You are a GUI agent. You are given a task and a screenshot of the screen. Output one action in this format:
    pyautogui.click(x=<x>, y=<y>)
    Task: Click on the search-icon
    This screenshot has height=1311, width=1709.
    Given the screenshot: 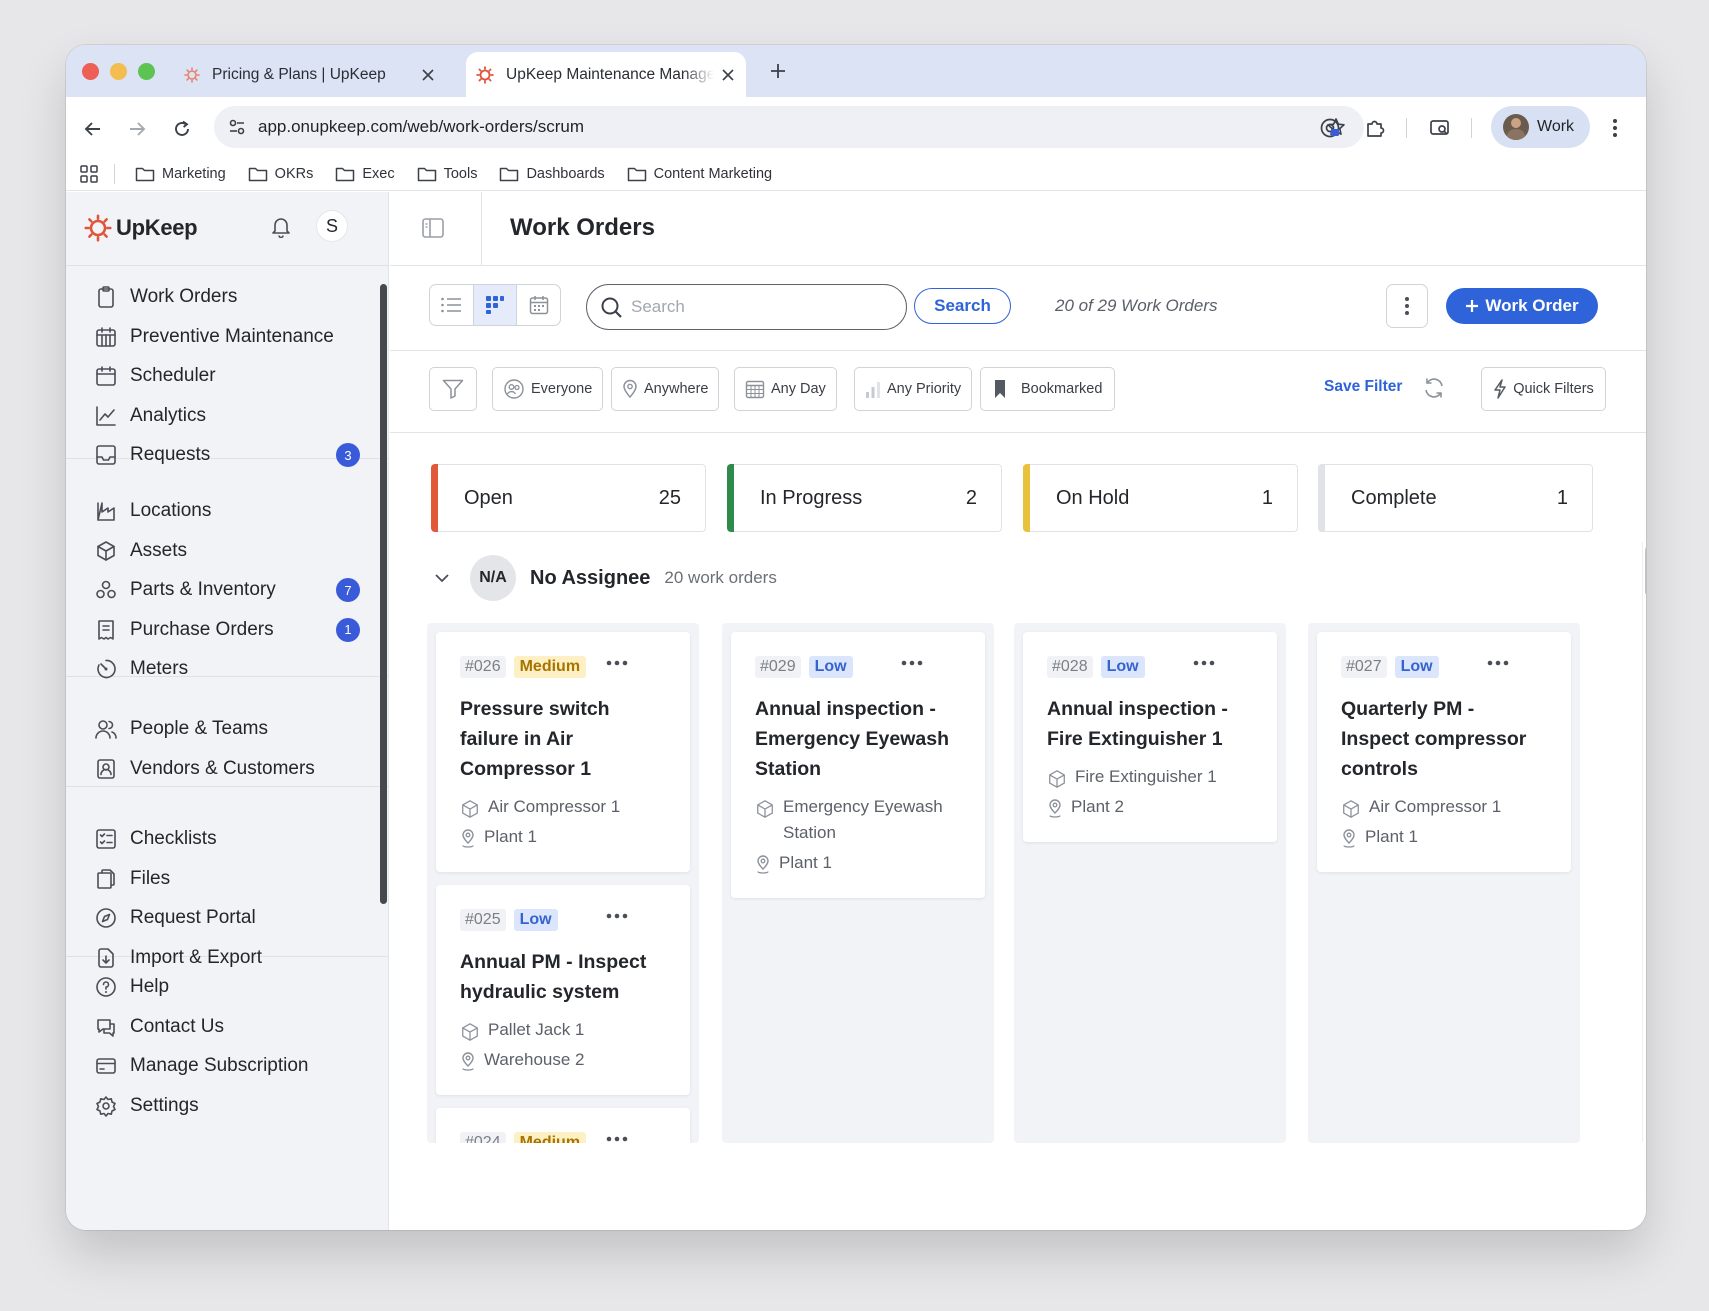 What is the action you would take?
    pyautogui.click(x=611, y=307)
    